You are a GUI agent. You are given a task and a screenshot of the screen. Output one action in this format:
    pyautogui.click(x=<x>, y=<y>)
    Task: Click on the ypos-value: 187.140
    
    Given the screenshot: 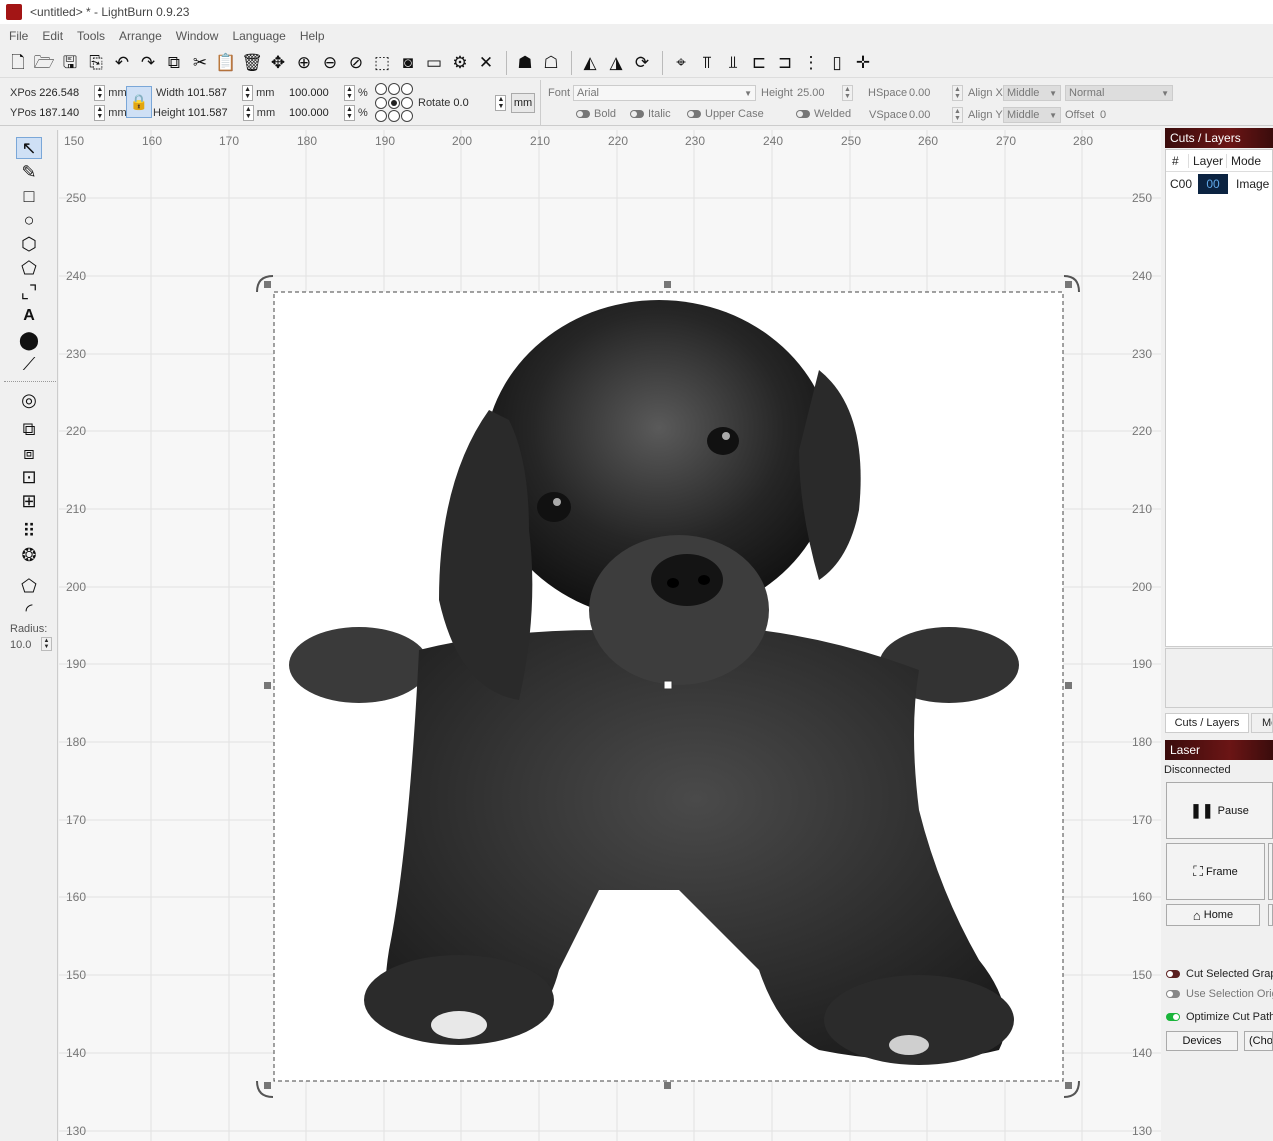 What is the action you would take?
    pyautogui.click(x=65, y=113)
    